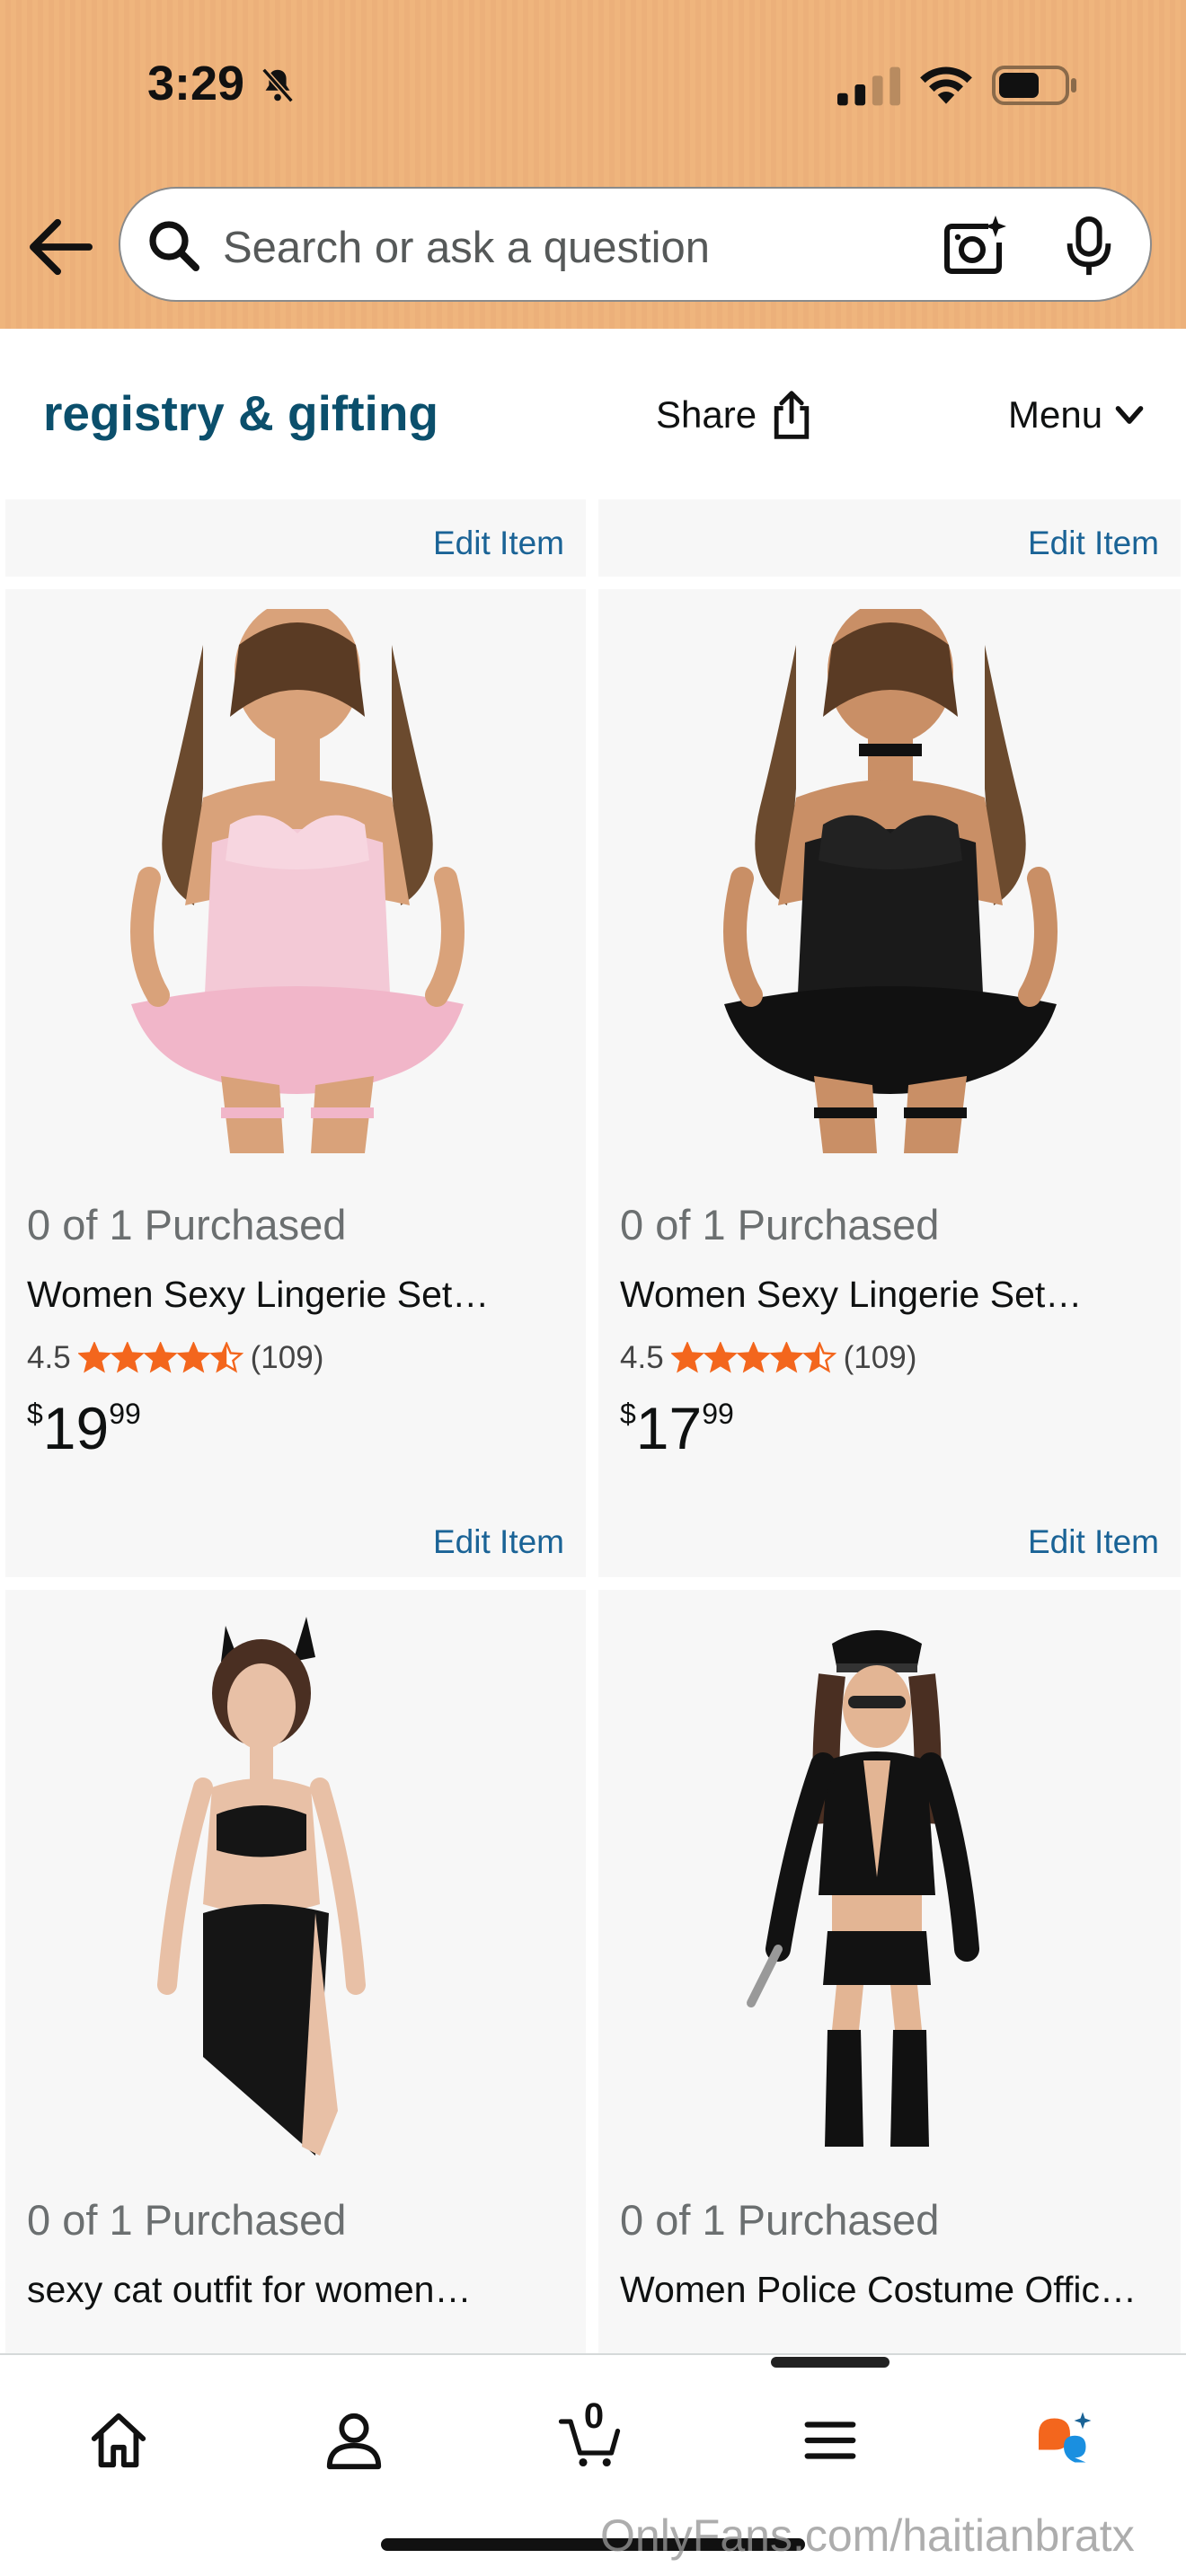 Image resolution: width=1186 pixels, height=2576 pixels. Describe the element at coordinates (1034, 85) in the screenshot. I see `battery-icon` at that location.